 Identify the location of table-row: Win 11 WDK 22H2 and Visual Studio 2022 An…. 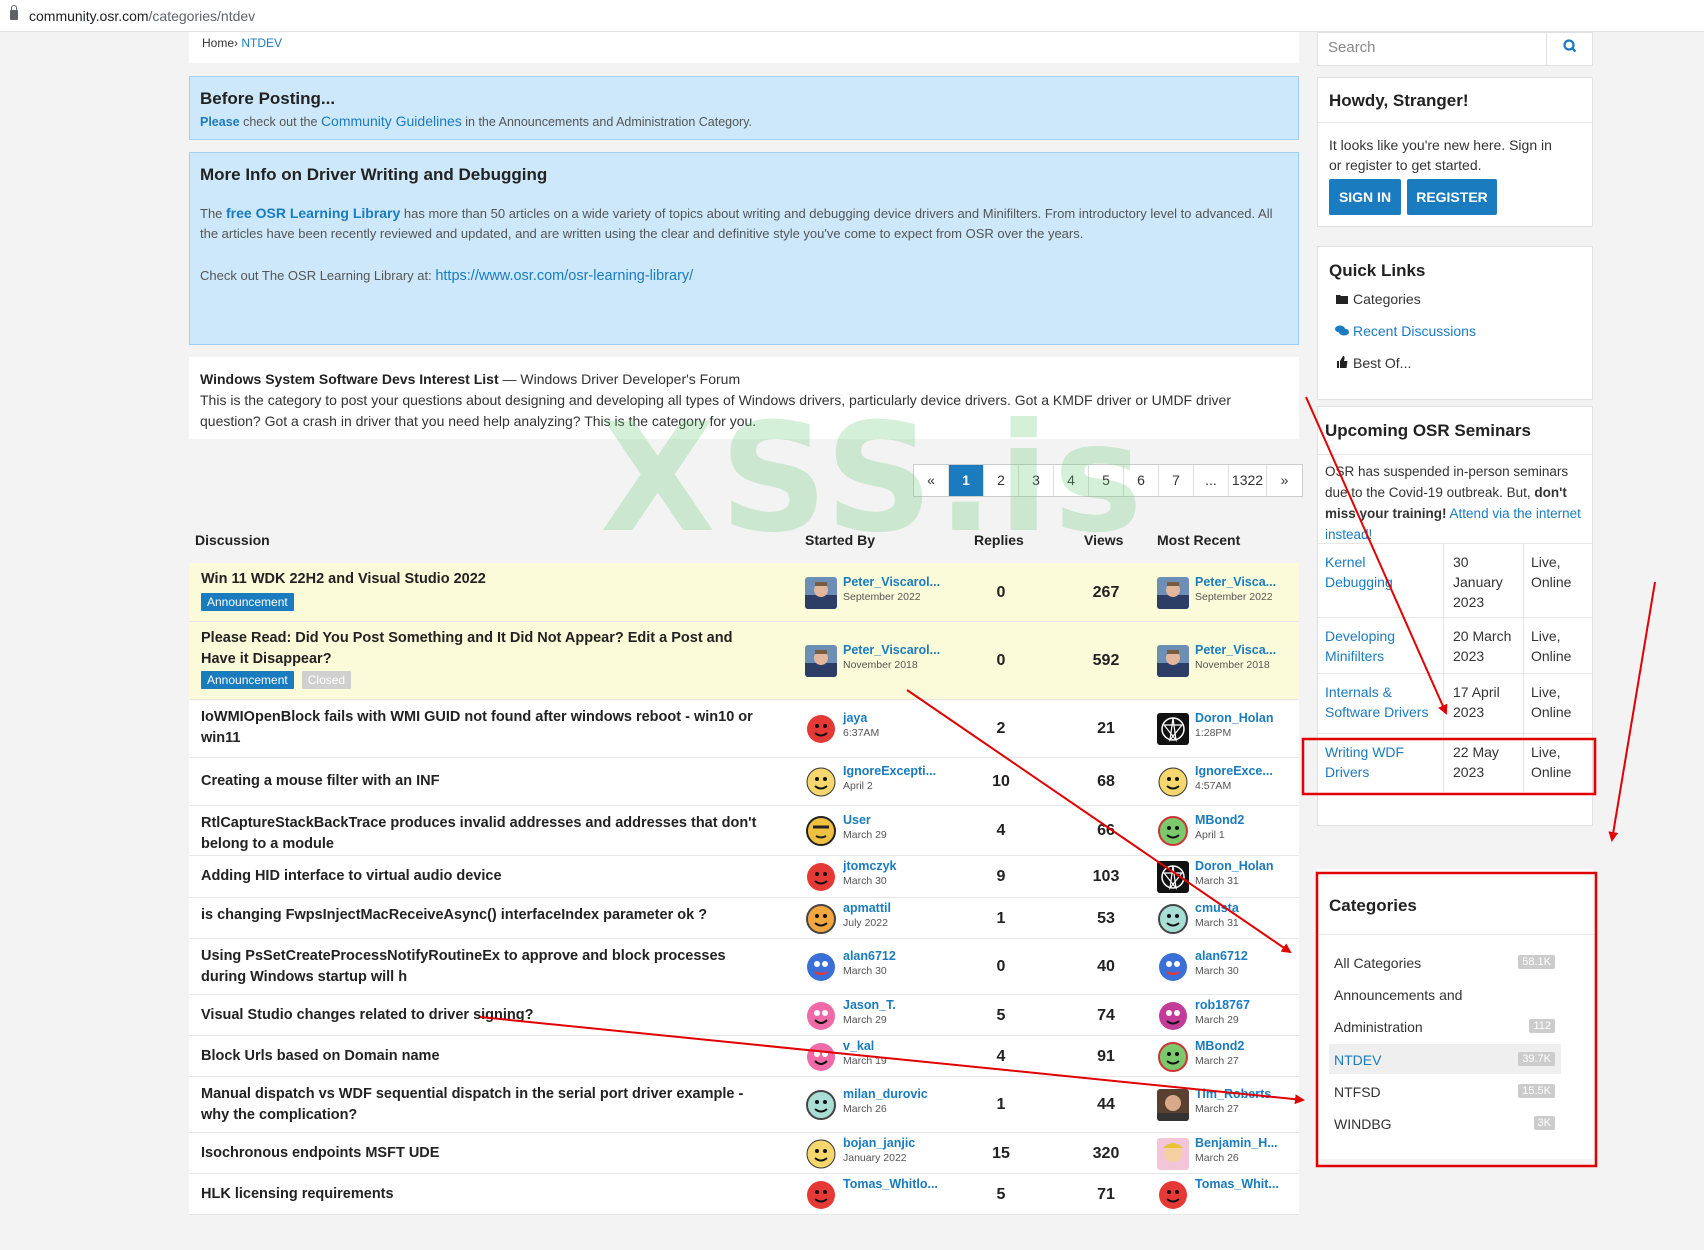
(744, 592).